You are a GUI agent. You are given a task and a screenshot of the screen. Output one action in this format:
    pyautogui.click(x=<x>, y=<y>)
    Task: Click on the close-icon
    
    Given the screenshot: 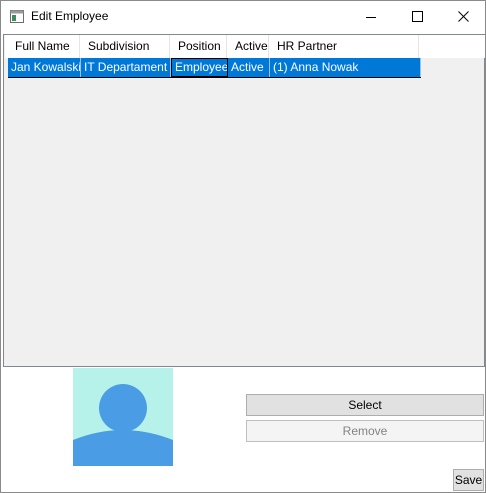 What is the action you would take?
    pyautogui.click(x=463, y=16)
    